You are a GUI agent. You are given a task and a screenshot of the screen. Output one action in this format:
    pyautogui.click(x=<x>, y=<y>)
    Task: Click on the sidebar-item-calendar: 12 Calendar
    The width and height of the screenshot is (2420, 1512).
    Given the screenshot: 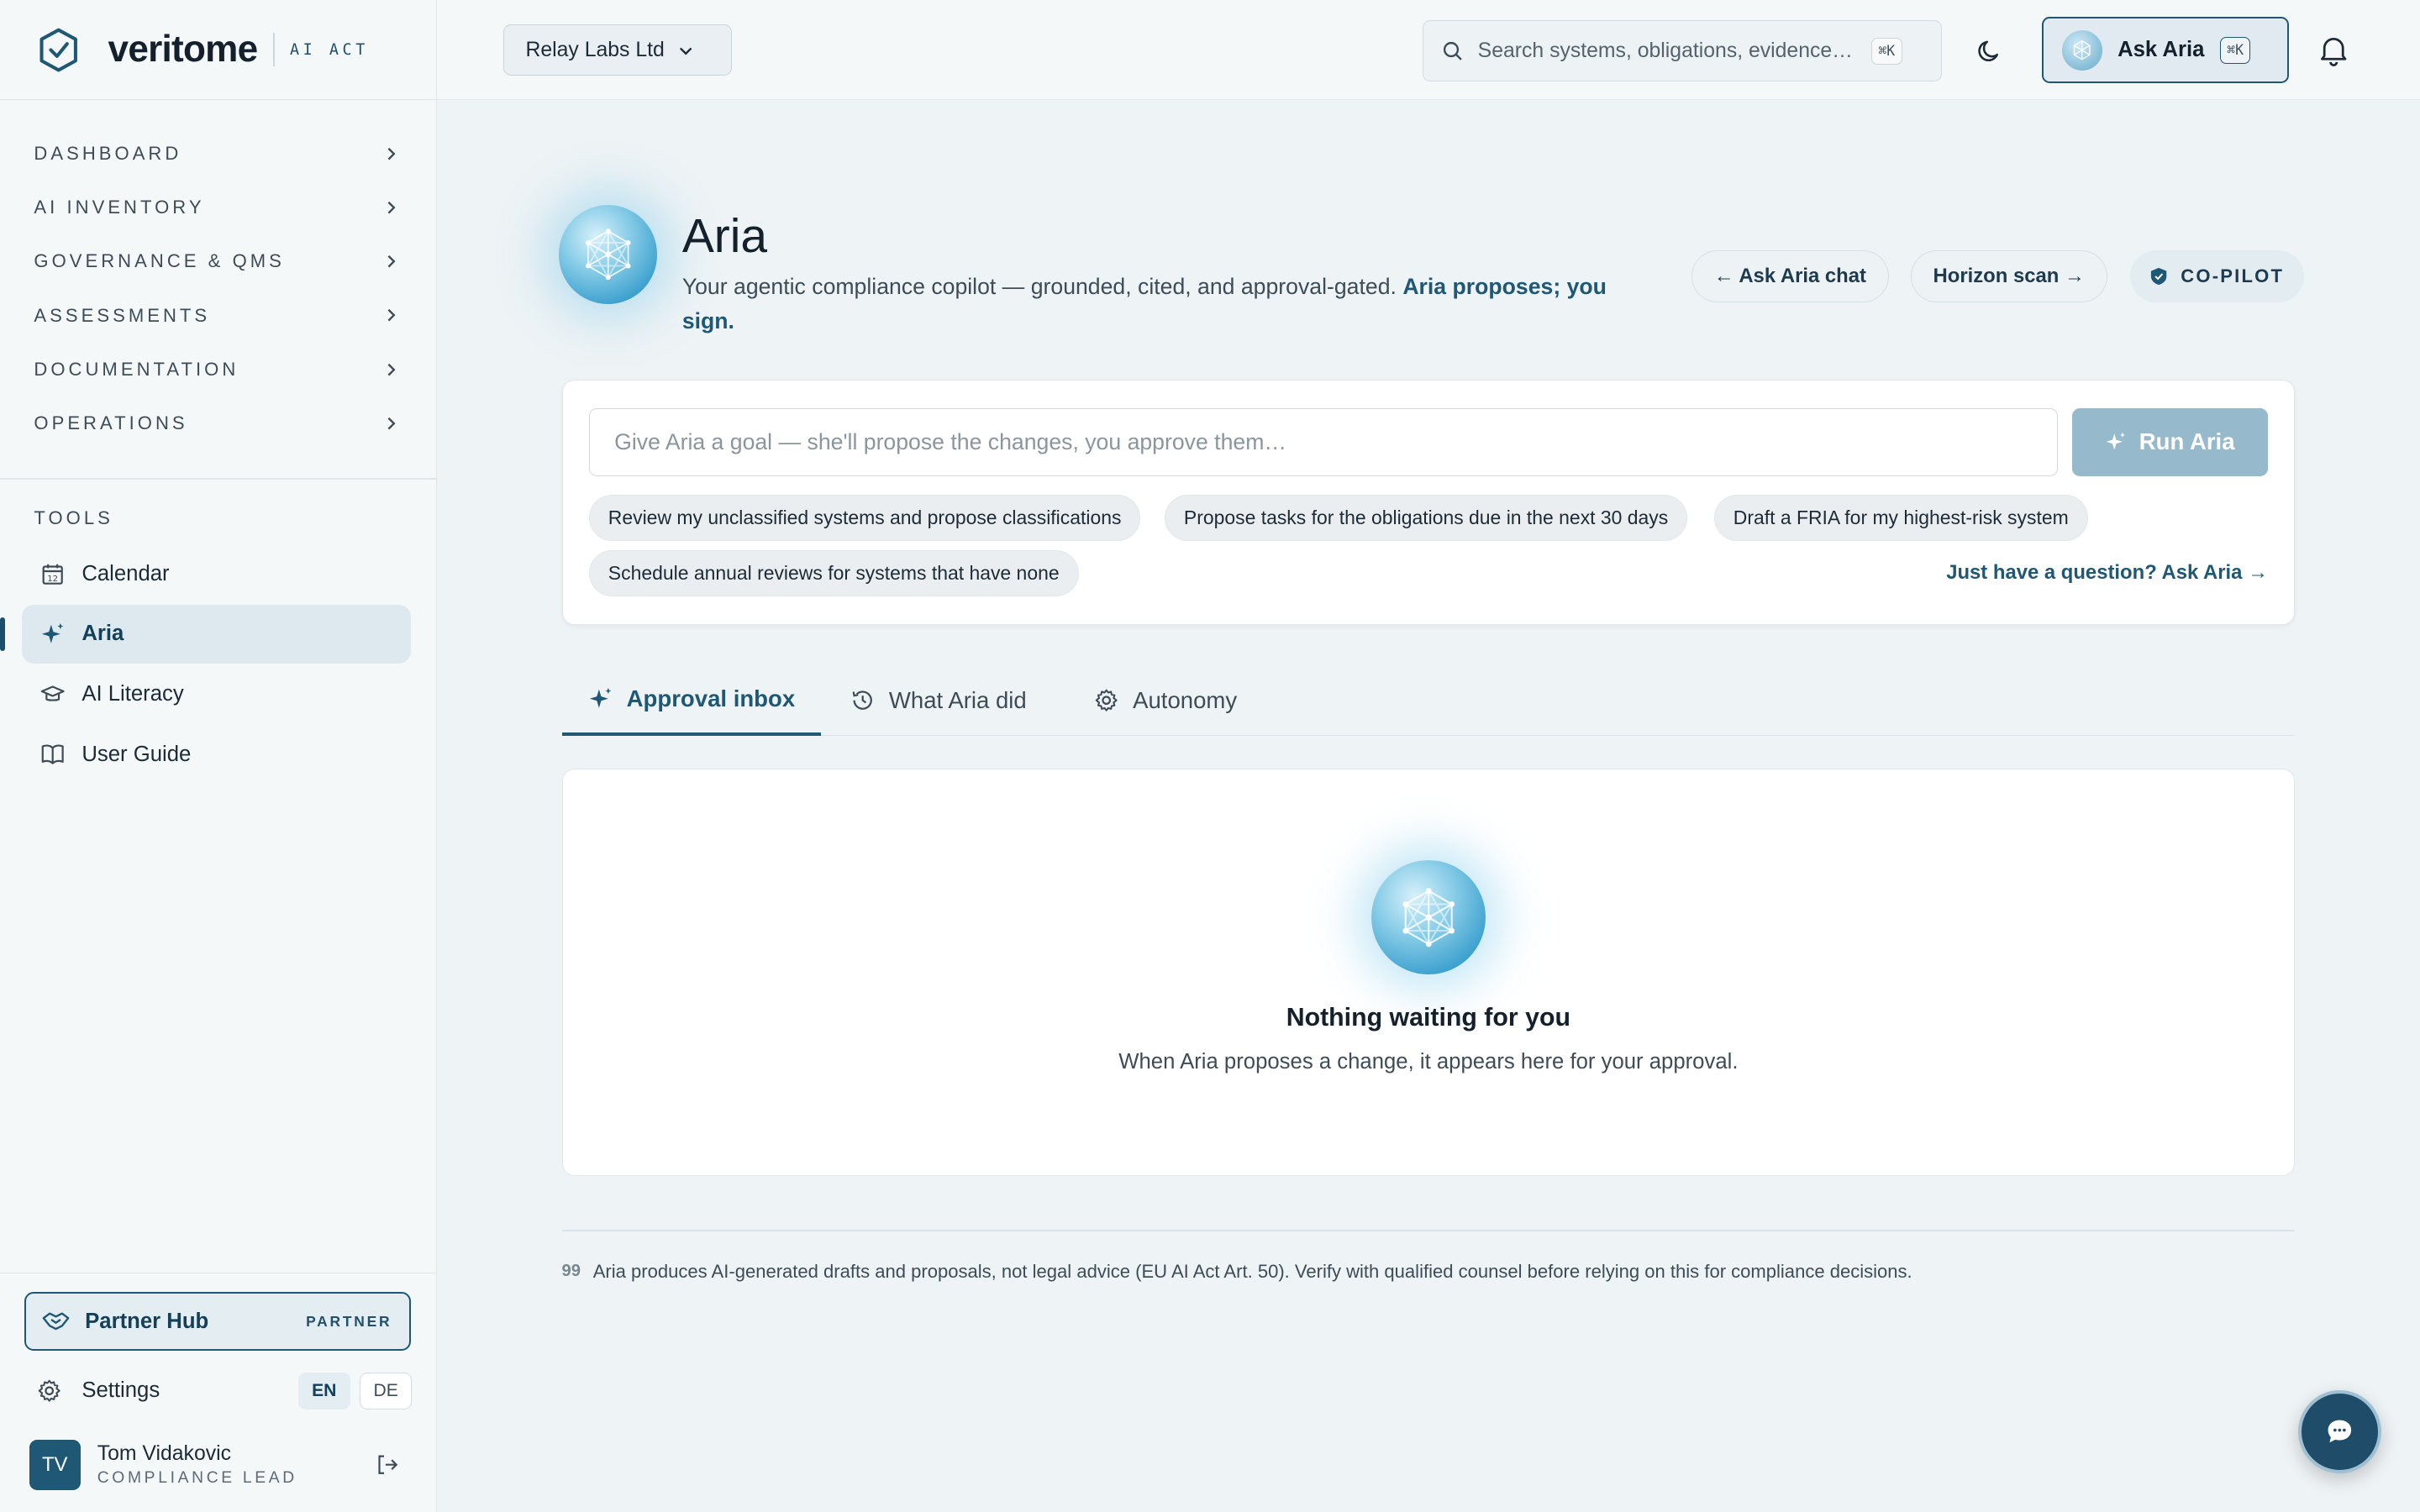 What is the action you would take?
    pyautogui.click(x=217, y=573)
    